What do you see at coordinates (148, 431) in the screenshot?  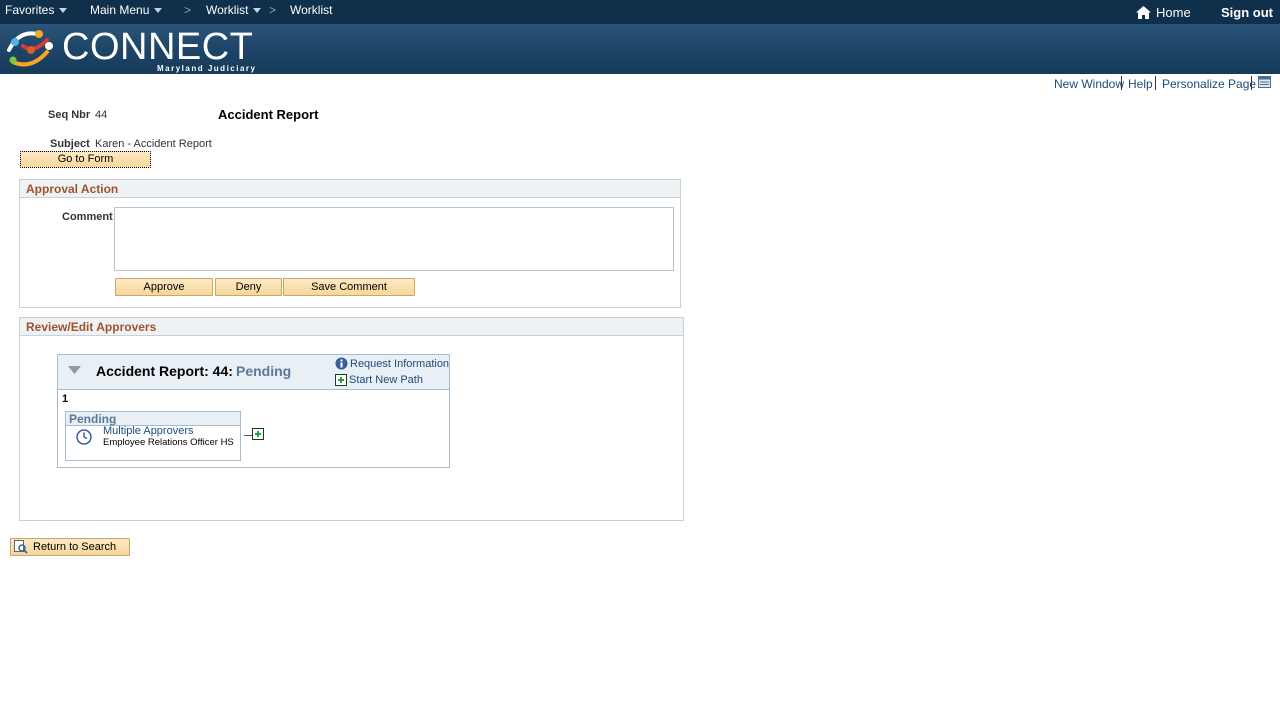 I see `multiple-approvers-link: Multiple Approvers` at bounding box center [148, 431].